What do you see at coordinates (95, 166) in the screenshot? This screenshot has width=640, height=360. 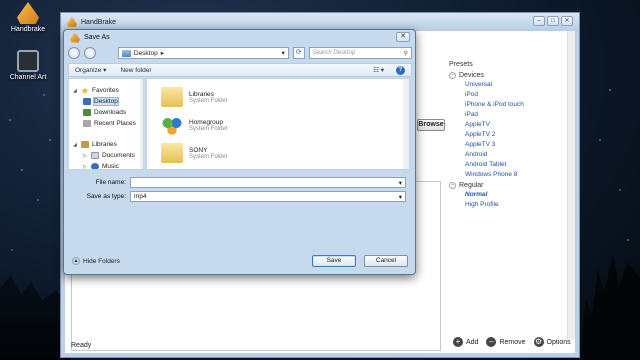 I see `music-icon` at bounding box center [95, 166].